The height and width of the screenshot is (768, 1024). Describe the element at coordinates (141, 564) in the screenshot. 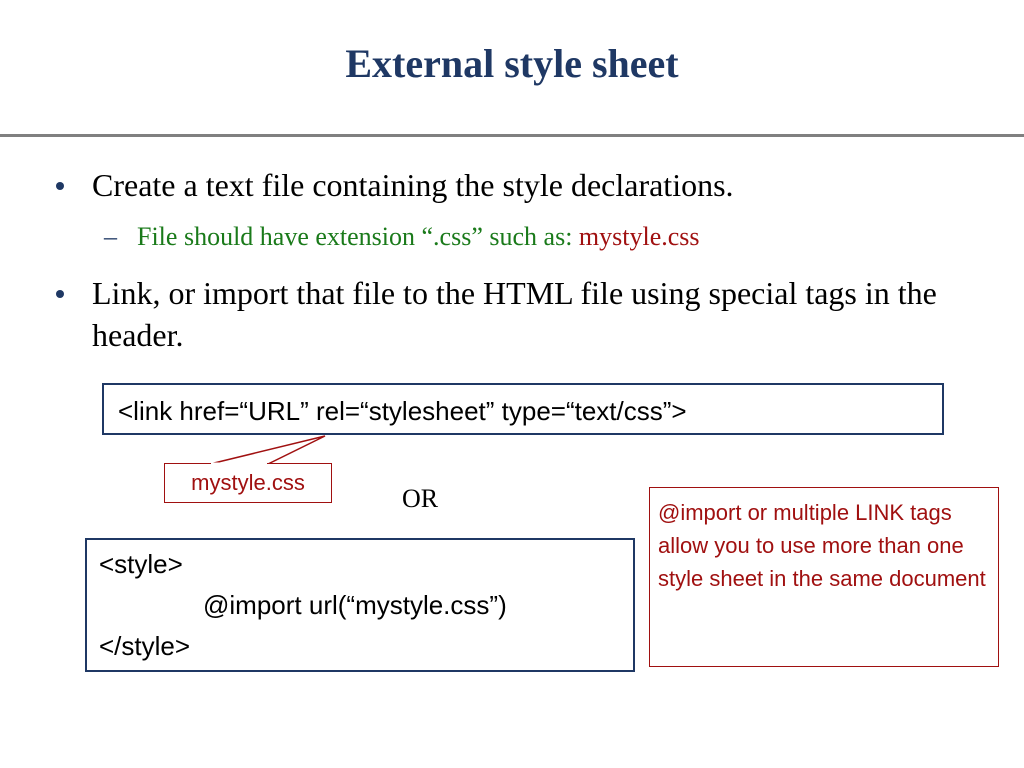

I see `style-code-line-1: <style>` at that location.